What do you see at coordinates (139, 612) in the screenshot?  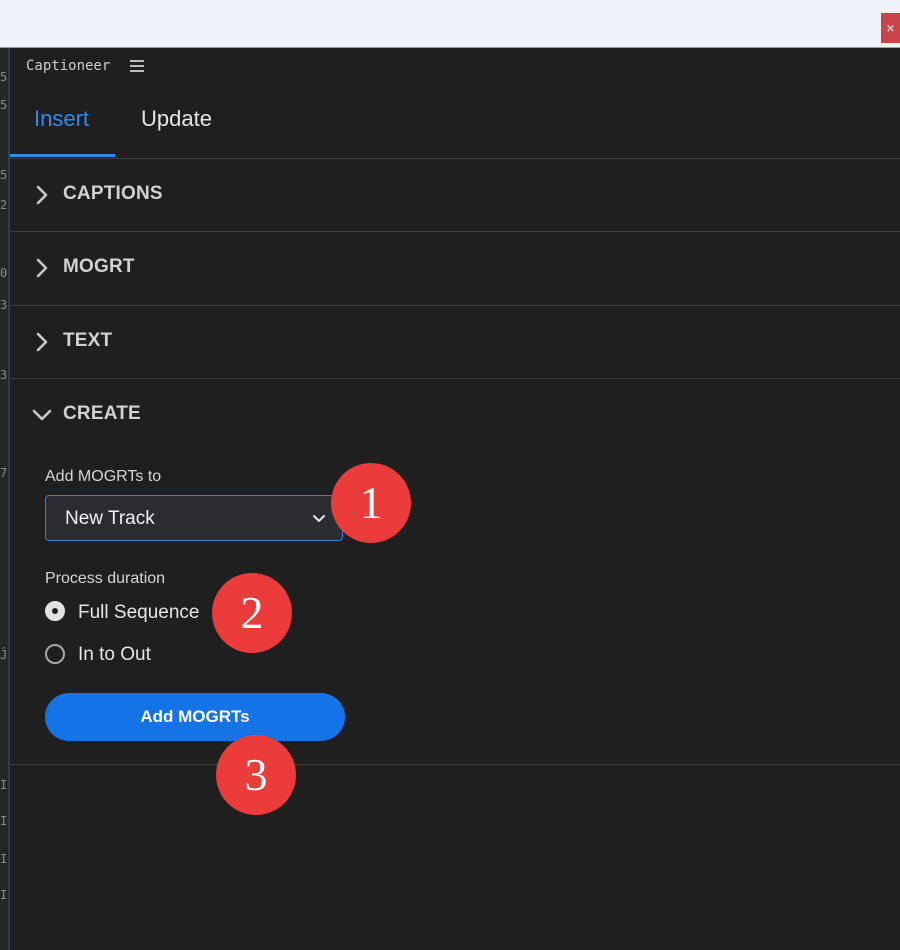 I see `radio-label-full-sequence: Full Sequence` at bounding box center [139, 612].